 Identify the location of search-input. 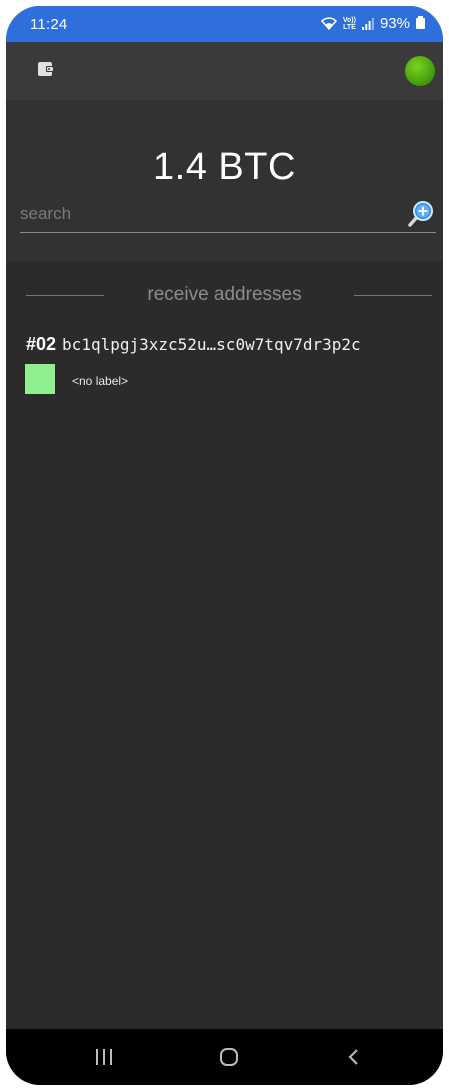
(210, 214).